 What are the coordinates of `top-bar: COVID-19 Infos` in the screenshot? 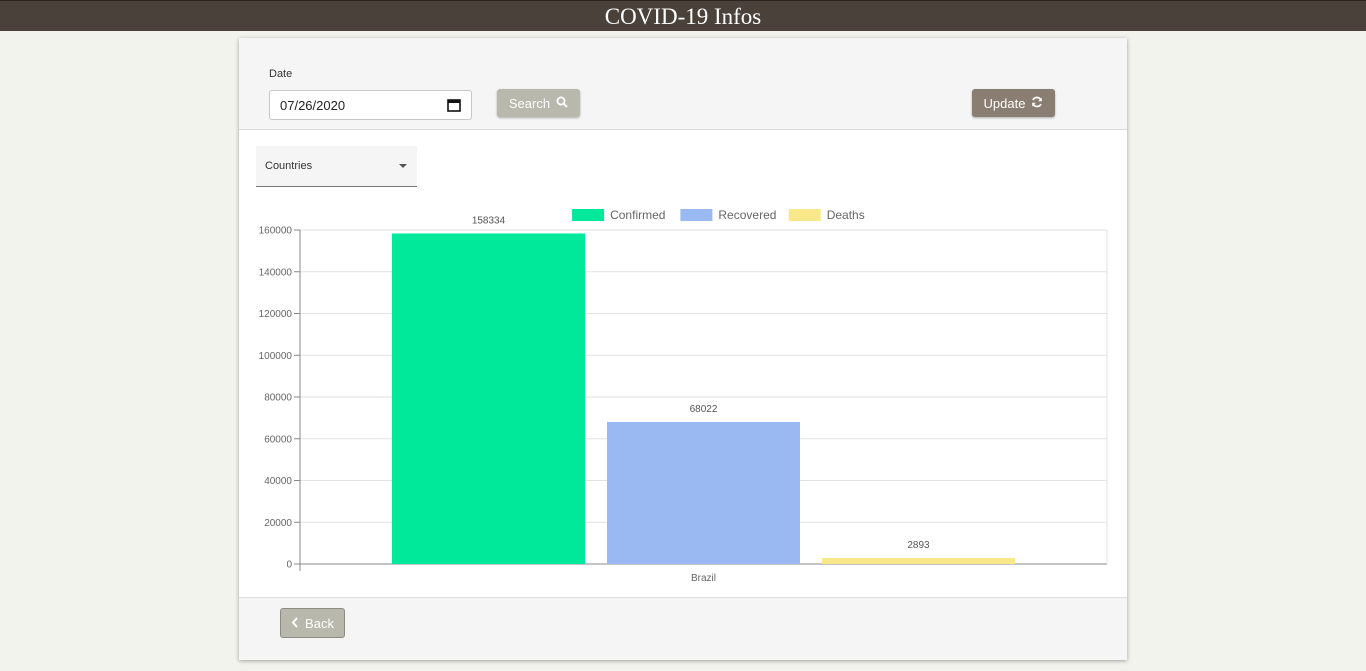 It's located at (683, 15).